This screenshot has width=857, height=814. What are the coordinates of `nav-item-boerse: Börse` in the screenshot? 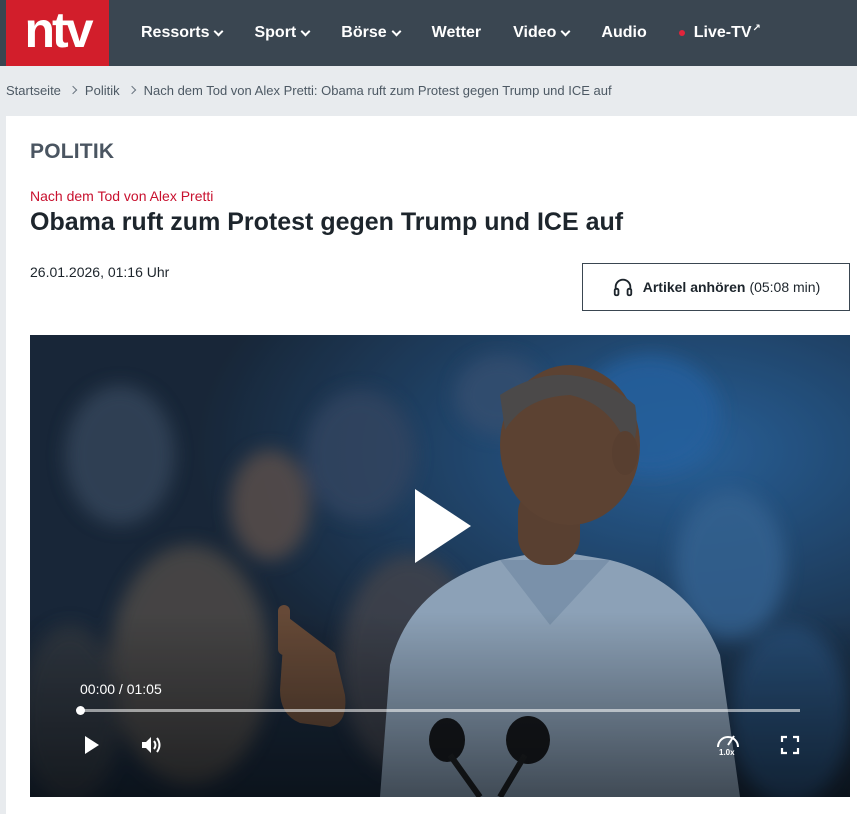 It's located at (371, 33).